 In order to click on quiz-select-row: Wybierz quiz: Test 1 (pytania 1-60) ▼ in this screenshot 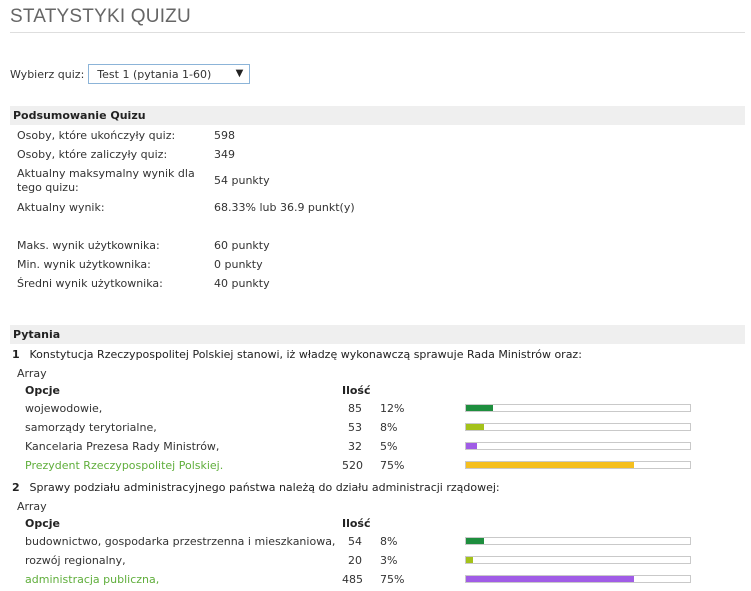, I will do `click(130, 74)`.